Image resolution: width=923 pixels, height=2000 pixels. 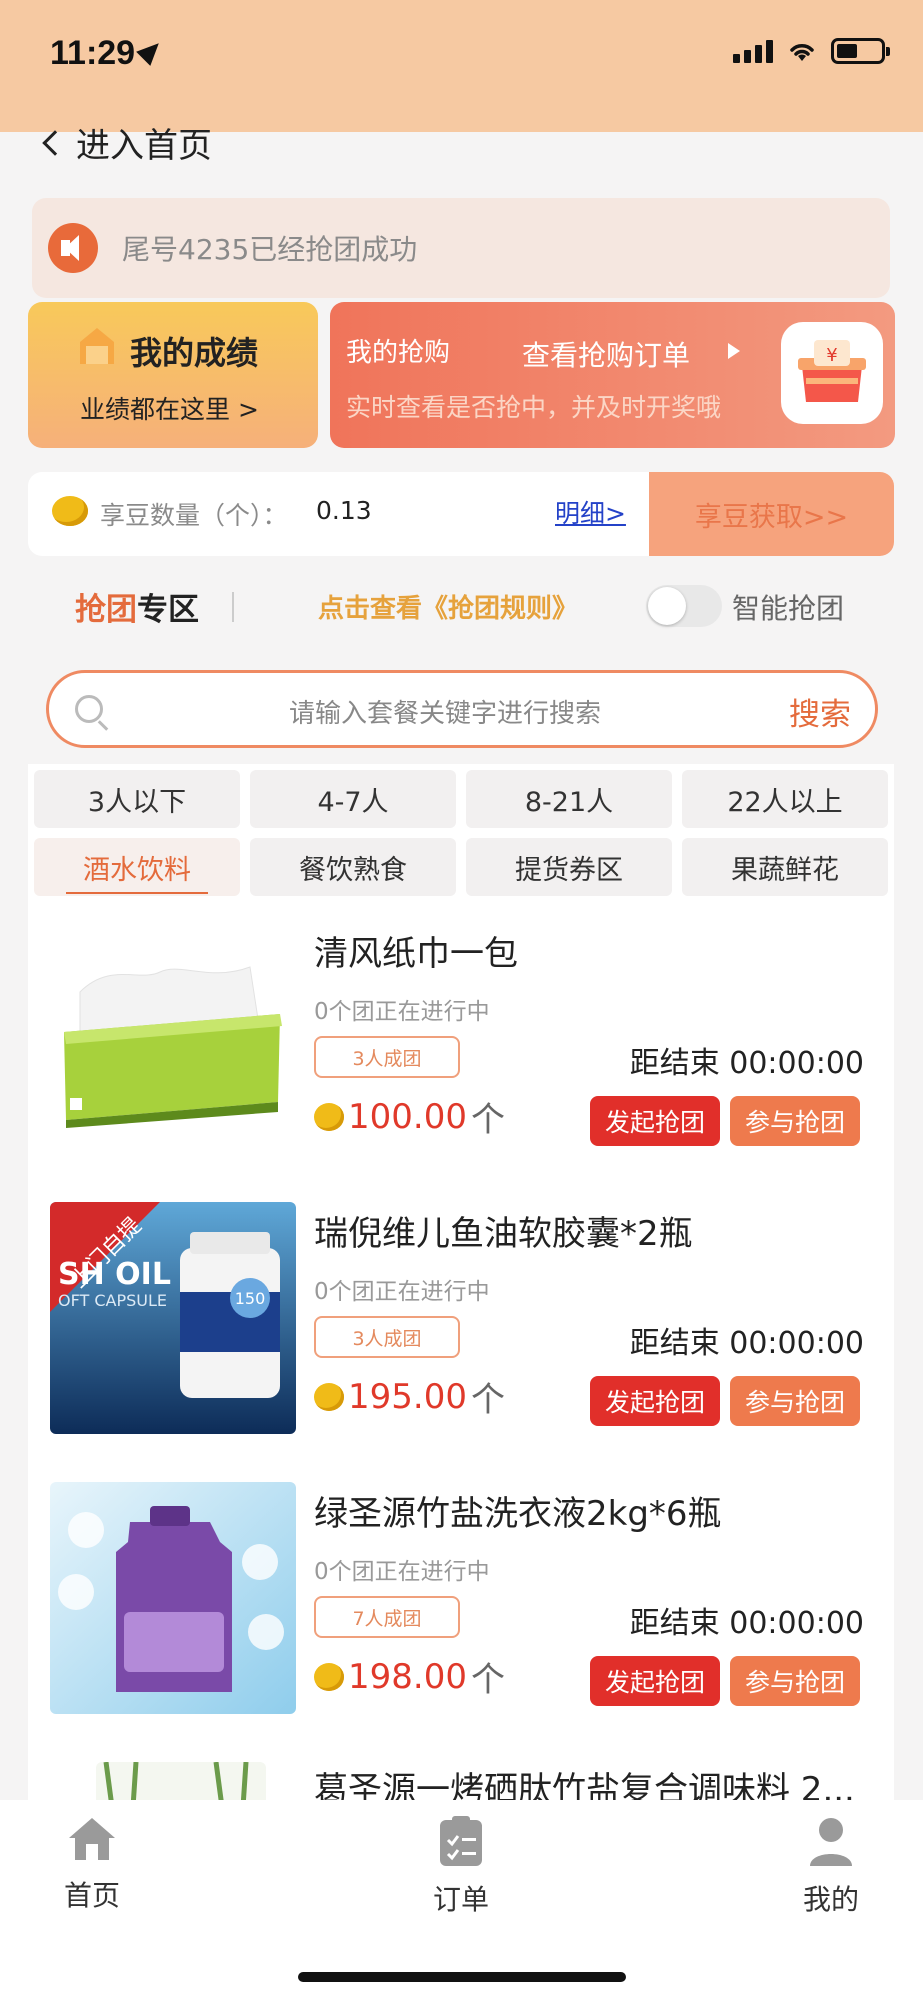 I want to click on product-image-seasoning, so click(x=181, y=1781).